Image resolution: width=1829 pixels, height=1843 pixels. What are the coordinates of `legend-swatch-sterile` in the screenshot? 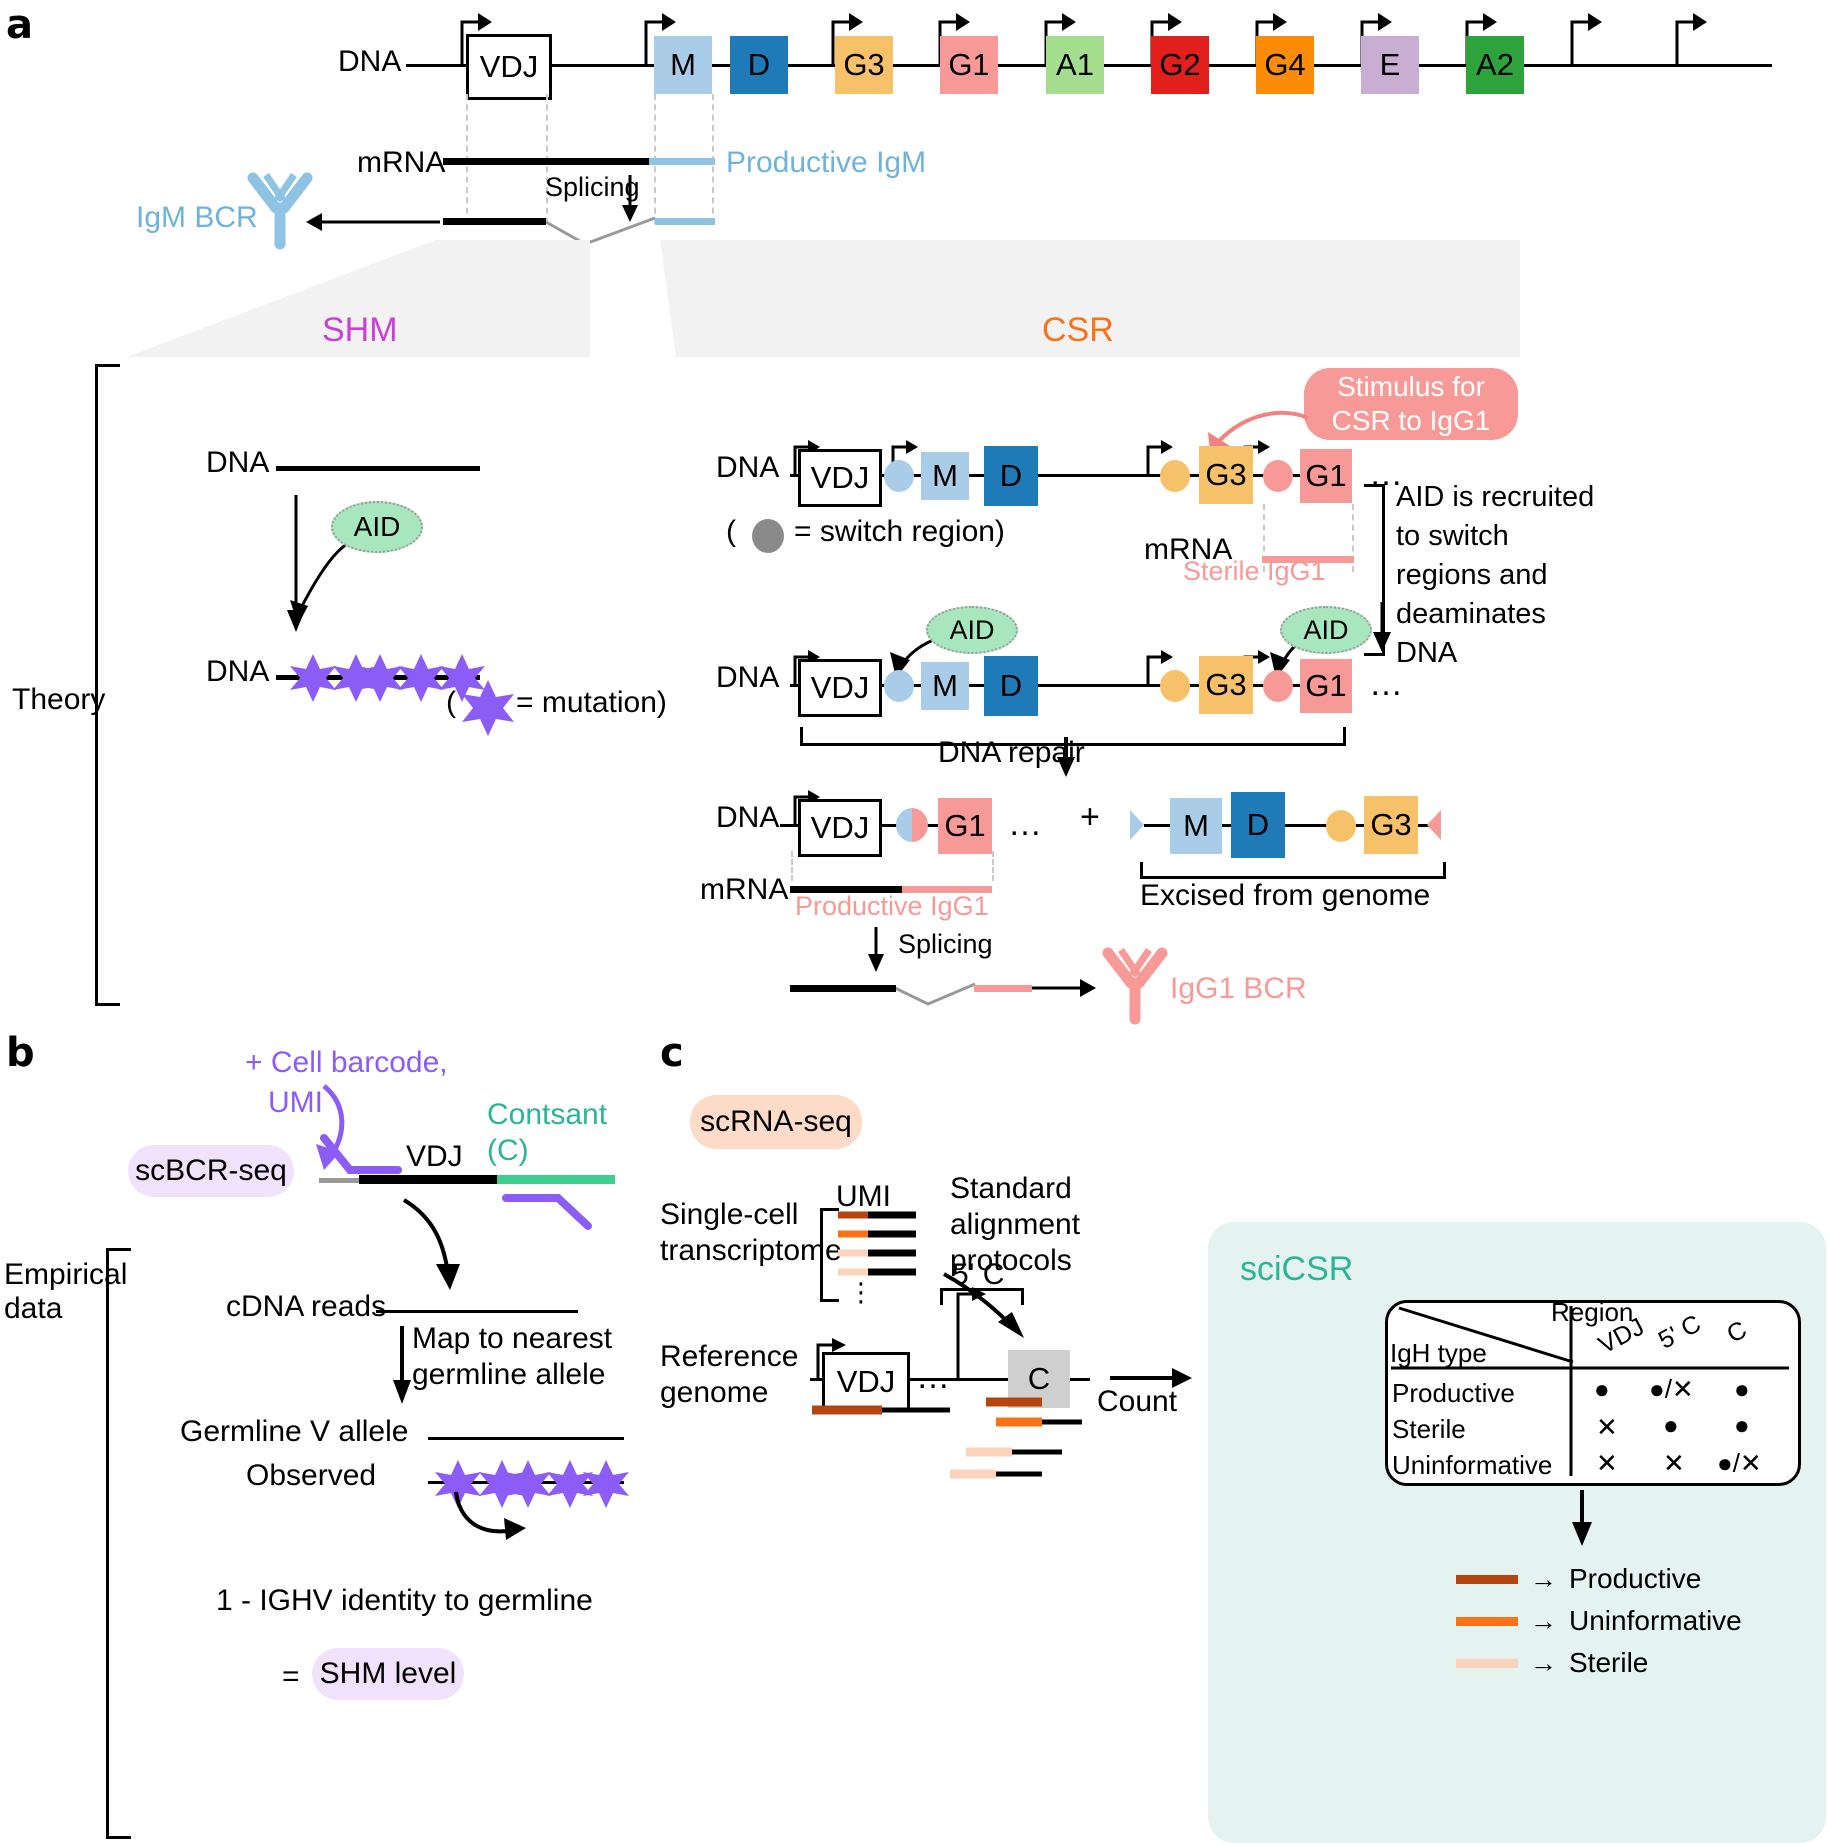 It's located at (1487, 1663).